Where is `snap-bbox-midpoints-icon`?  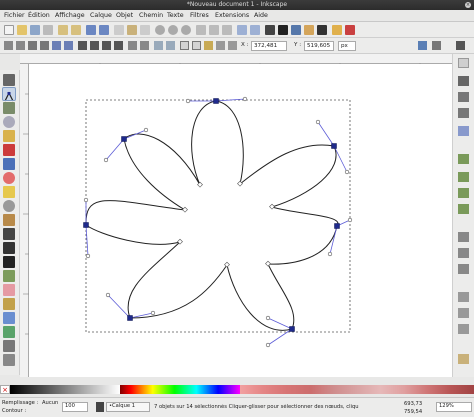 snap-bbox-midpoints-icon is located at coordinates (463, 113).